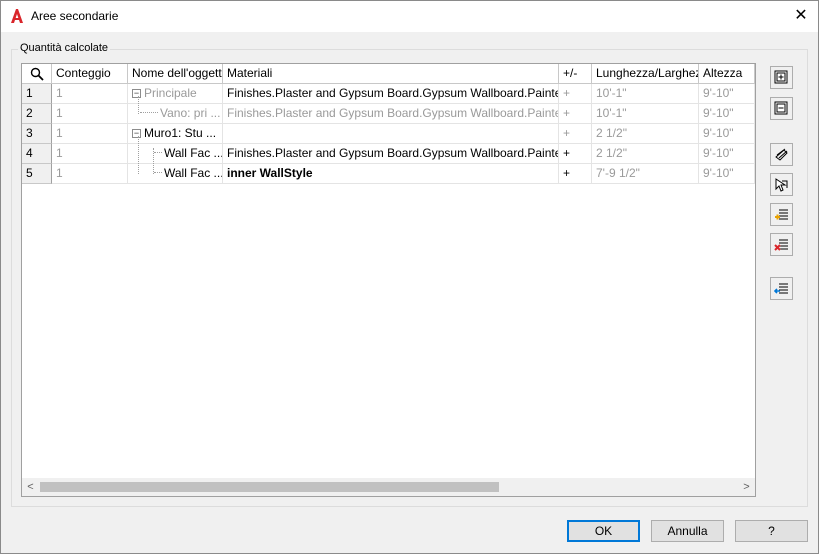 The height and width of the screenshot is (554, 819). What do you see at coordinates (391, 74) in the screenshot?
I see `column-header-materials: Materiali` at bounding box center [391, 74].